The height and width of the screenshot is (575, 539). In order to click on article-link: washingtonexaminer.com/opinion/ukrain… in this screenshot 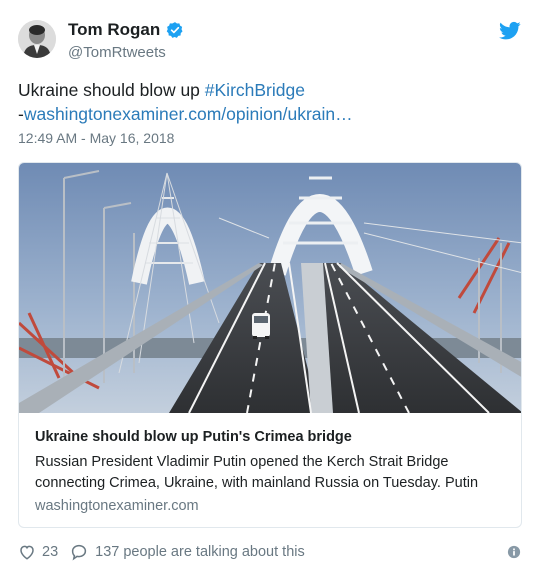, I will do `click(188, 114)`.